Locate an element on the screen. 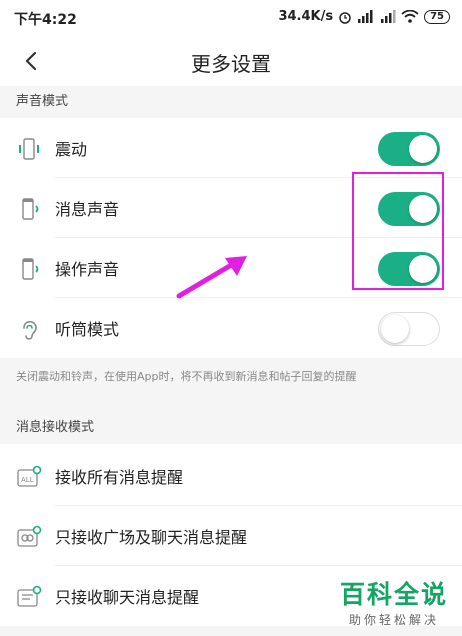  setting-row-vibrate: 震动 is located at coordinates (231, 148).